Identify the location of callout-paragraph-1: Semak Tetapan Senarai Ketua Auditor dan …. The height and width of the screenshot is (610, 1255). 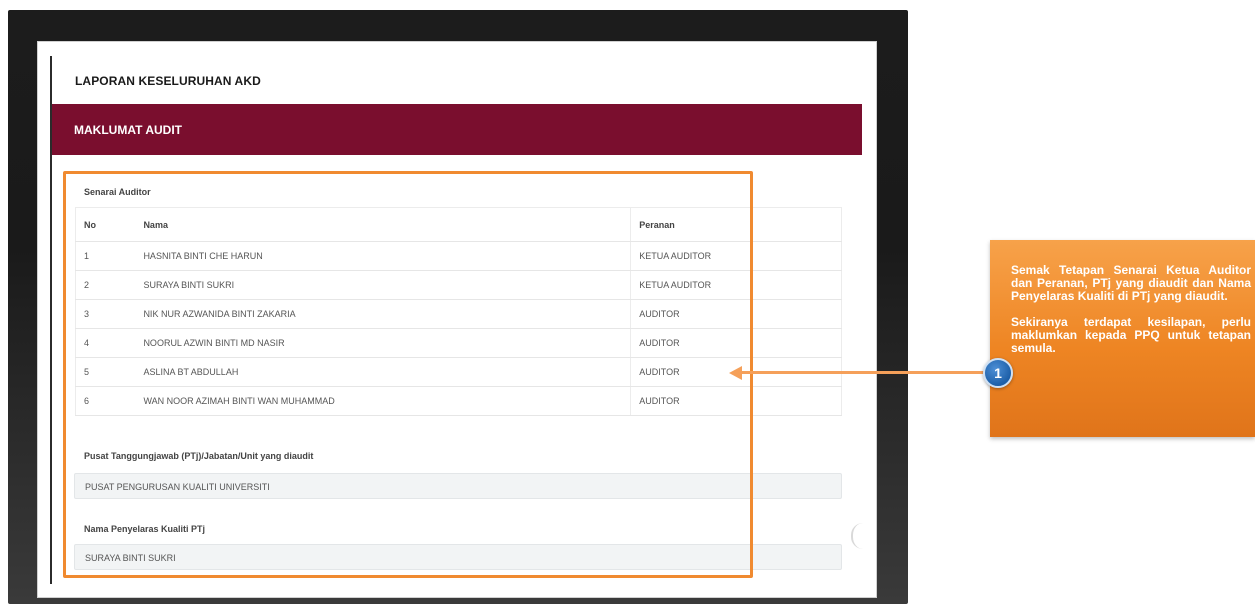
(1131, 283).